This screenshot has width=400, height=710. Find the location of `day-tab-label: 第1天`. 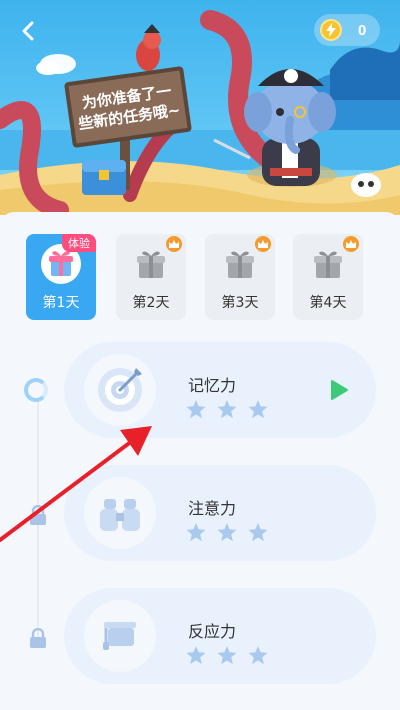

day-tab-label: 第1天 is located at coordinates (61, 303).